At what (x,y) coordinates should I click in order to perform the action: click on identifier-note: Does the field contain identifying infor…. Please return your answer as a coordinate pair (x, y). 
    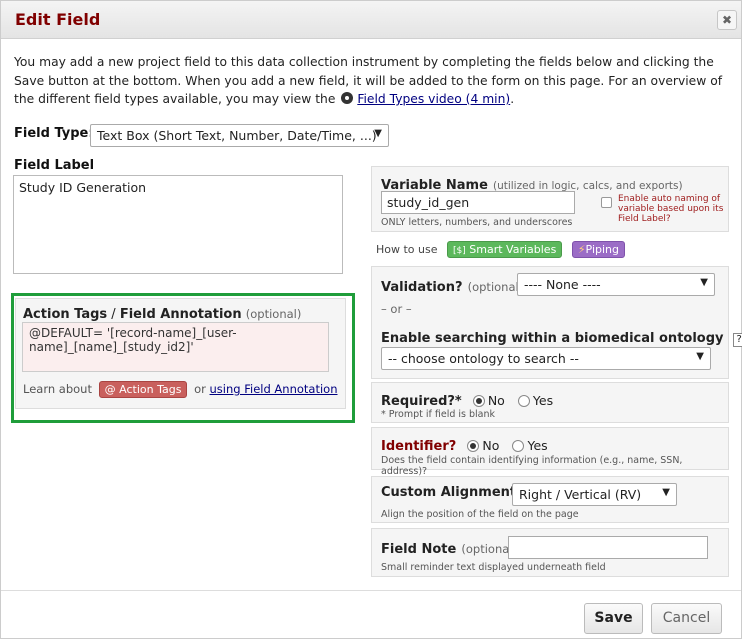
    Looking at the image, I should click on (532, 466).